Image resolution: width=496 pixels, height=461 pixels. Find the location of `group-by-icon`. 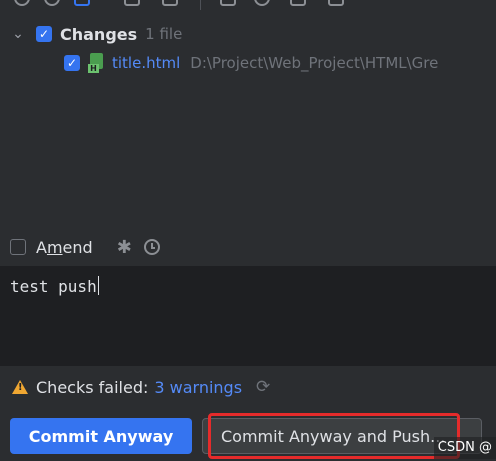

group-by-icon is located at coordinates (228, 3).